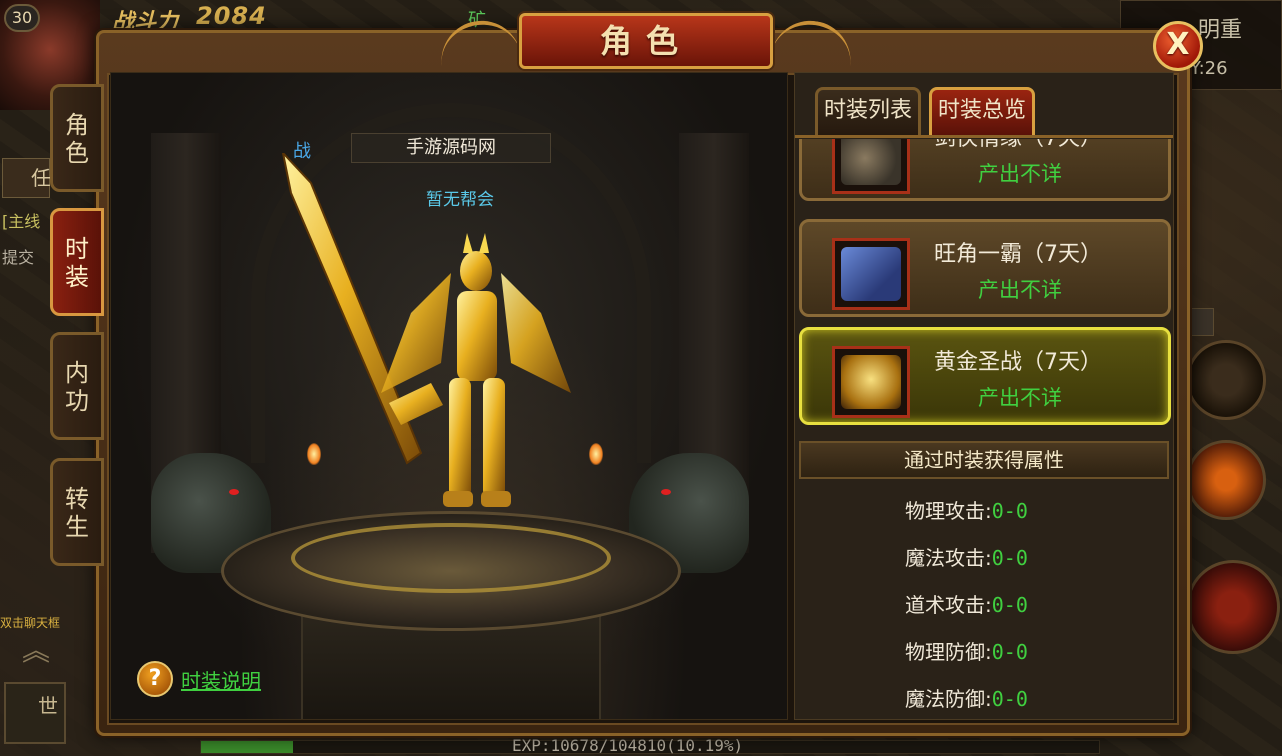  I want to click on chat-ticker: 双击聊天框, so click(30, 623).